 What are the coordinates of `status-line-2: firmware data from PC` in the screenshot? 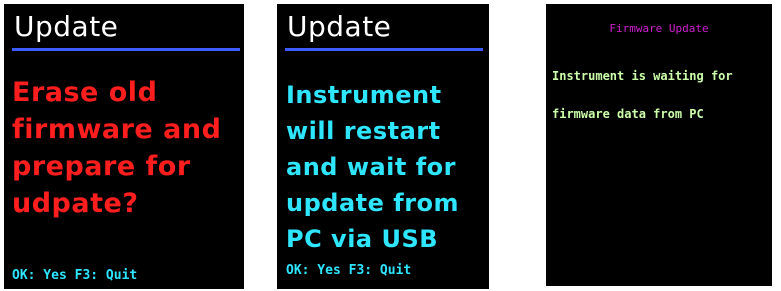 It's located at (628, 114).